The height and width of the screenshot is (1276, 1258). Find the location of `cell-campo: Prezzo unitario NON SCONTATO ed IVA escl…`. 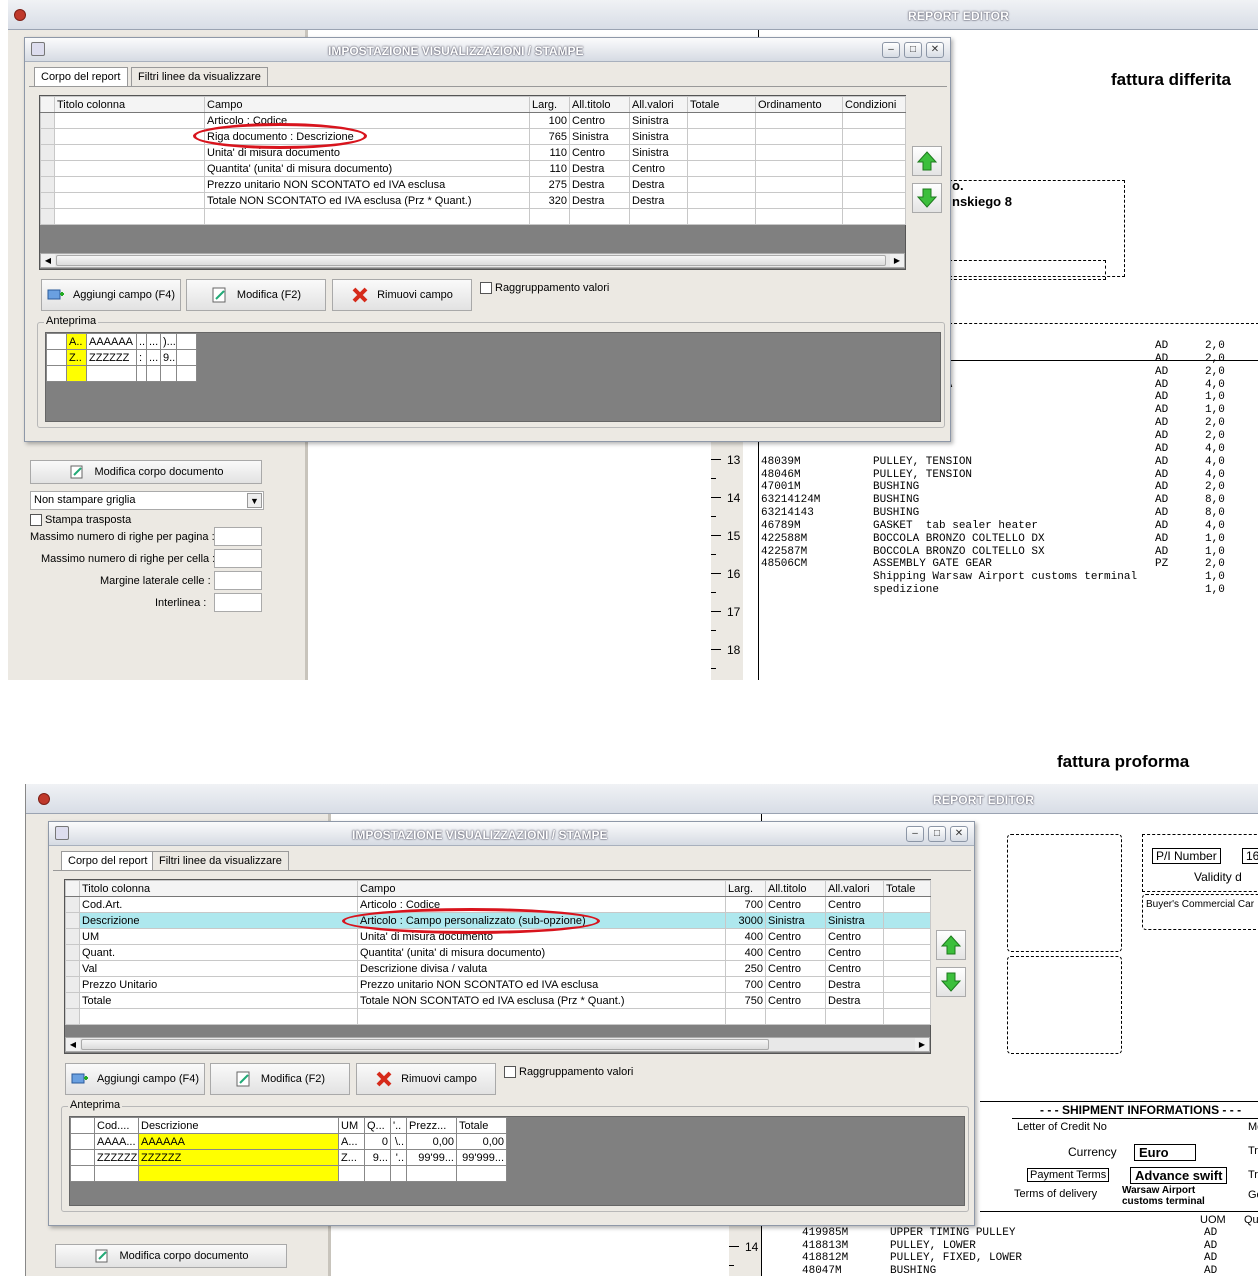

cell-campo: Prezzo unitario NON SCONTATO ed IVA escl… is located at coordinates (541, 984).